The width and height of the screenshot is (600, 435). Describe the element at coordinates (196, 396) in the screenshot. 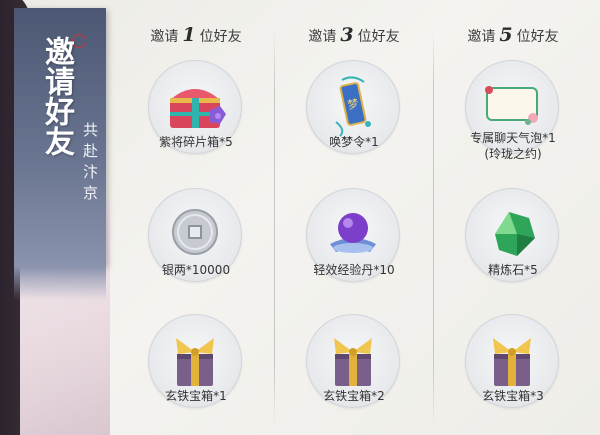

I see `reward-label: 玄铁宝箱*1` at that location.